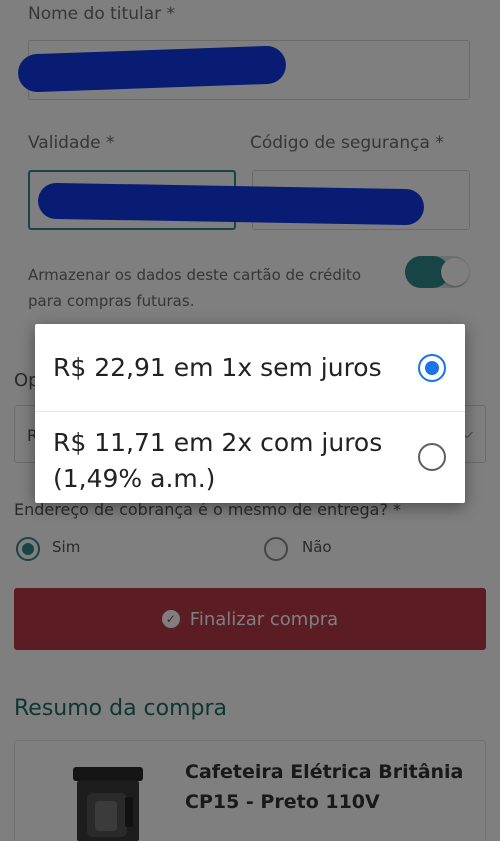 This screenshot has width=500, height=841. I want to click on installment-option-label: R$ 22,91 em 1x sem juros, so click(217, 367).